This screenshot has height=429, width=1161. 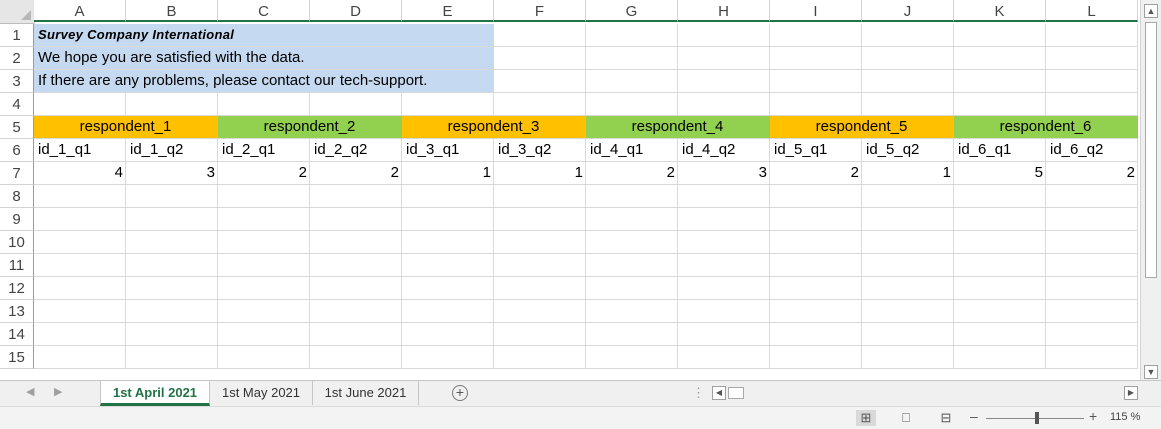 What do you see at coordinates (264, 219) in the screenshot?
I see `cell-c9` at bounding box center [264, 219].